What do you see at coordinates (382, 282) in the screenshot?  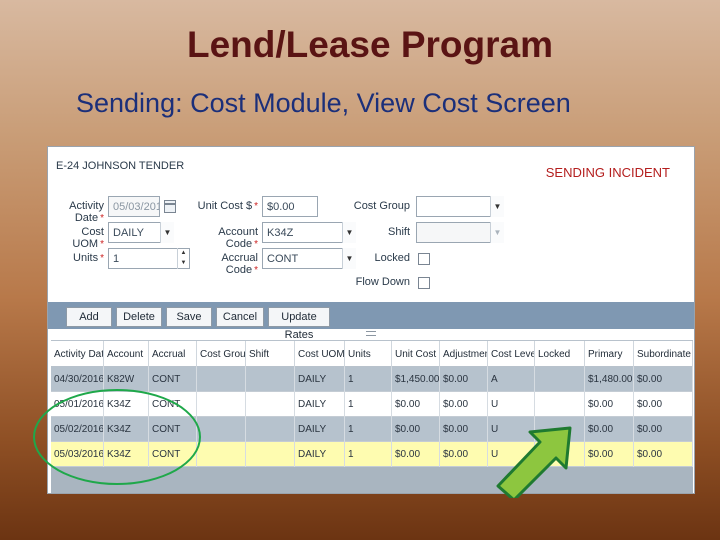 I see `flow-down-label: Flow Down` at bounding box center [382, 282].